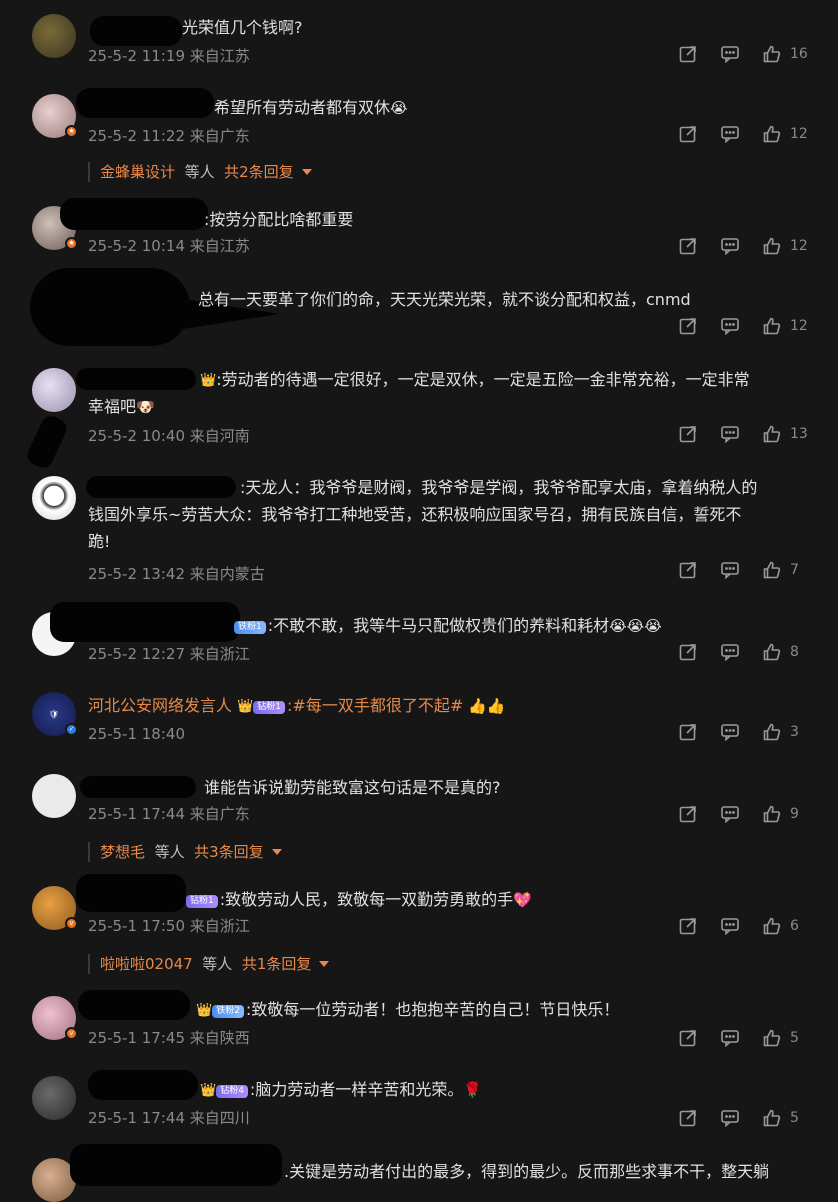 This screenshot has width=838, height=1202. I want to click on doge-emoji-icon: 🐶, so click(145, 407).